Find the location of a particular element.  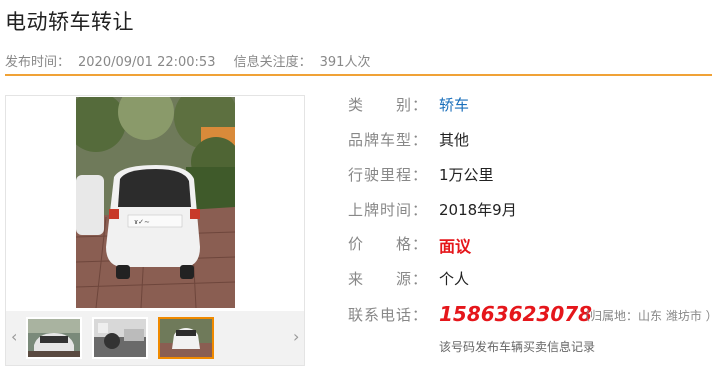

phone-location: （归属地：山东 潍坊市 ） is located at coordinates (645, 316).